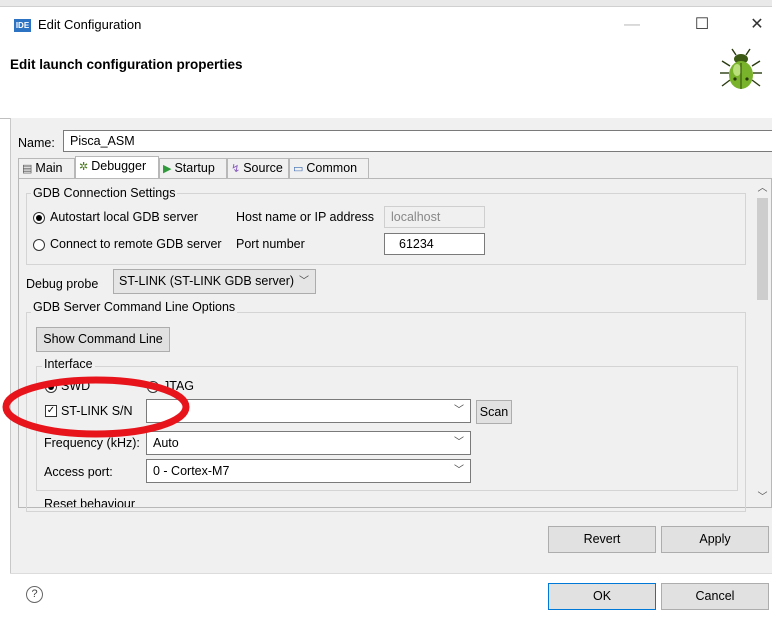 The width and height of the screenshot is (772, 619). I want to click on gdb-connection-group-label: GDB Connection Settings, so click(104, 193).